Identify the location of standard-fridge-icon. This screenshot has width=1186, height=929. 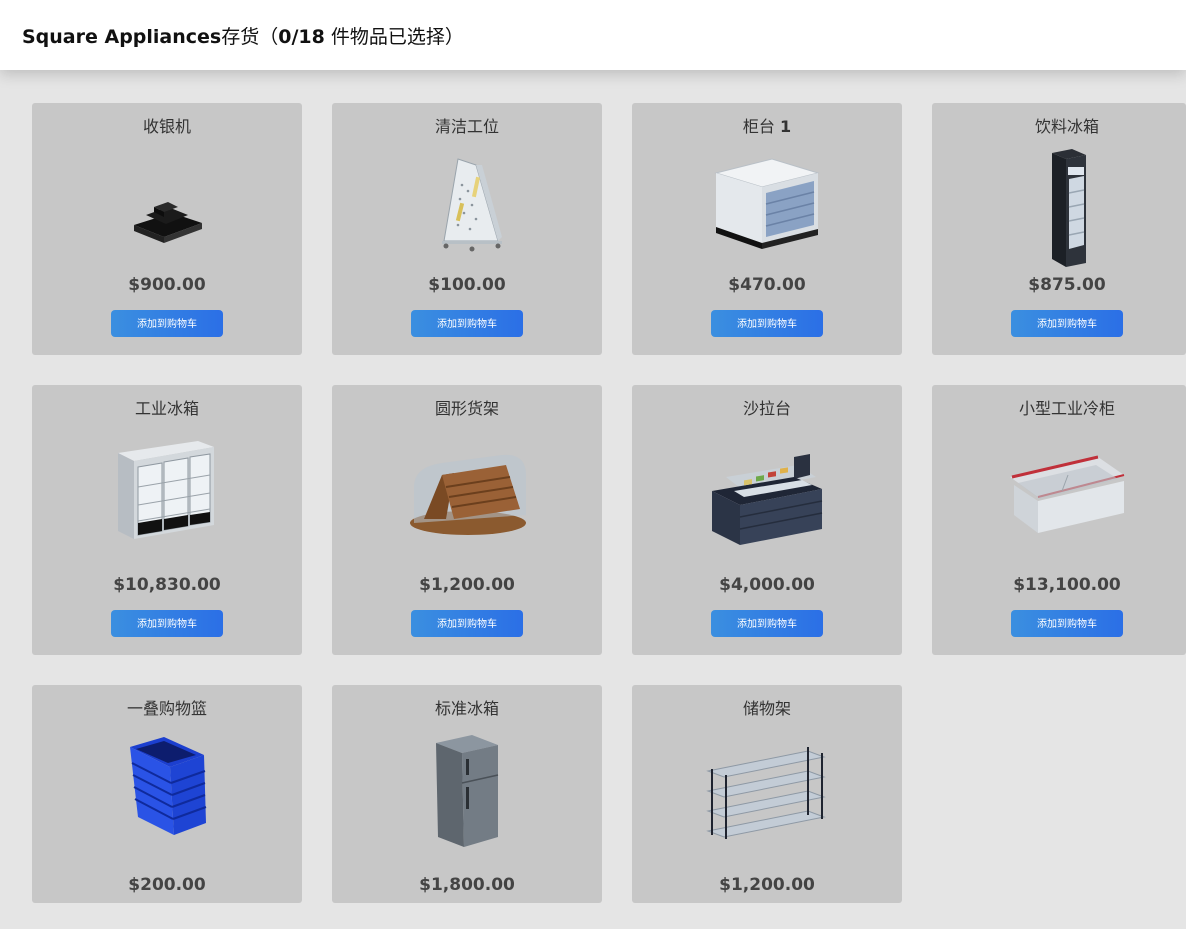
(467, 792).